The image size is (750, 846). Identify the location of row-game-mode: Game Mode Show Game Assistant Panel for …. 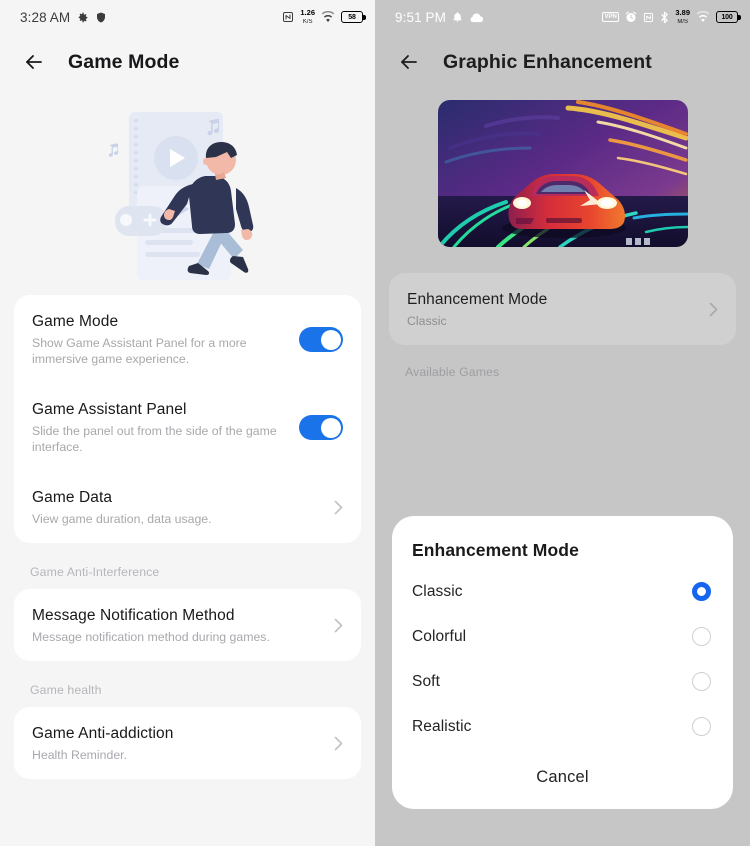
(187, 339).